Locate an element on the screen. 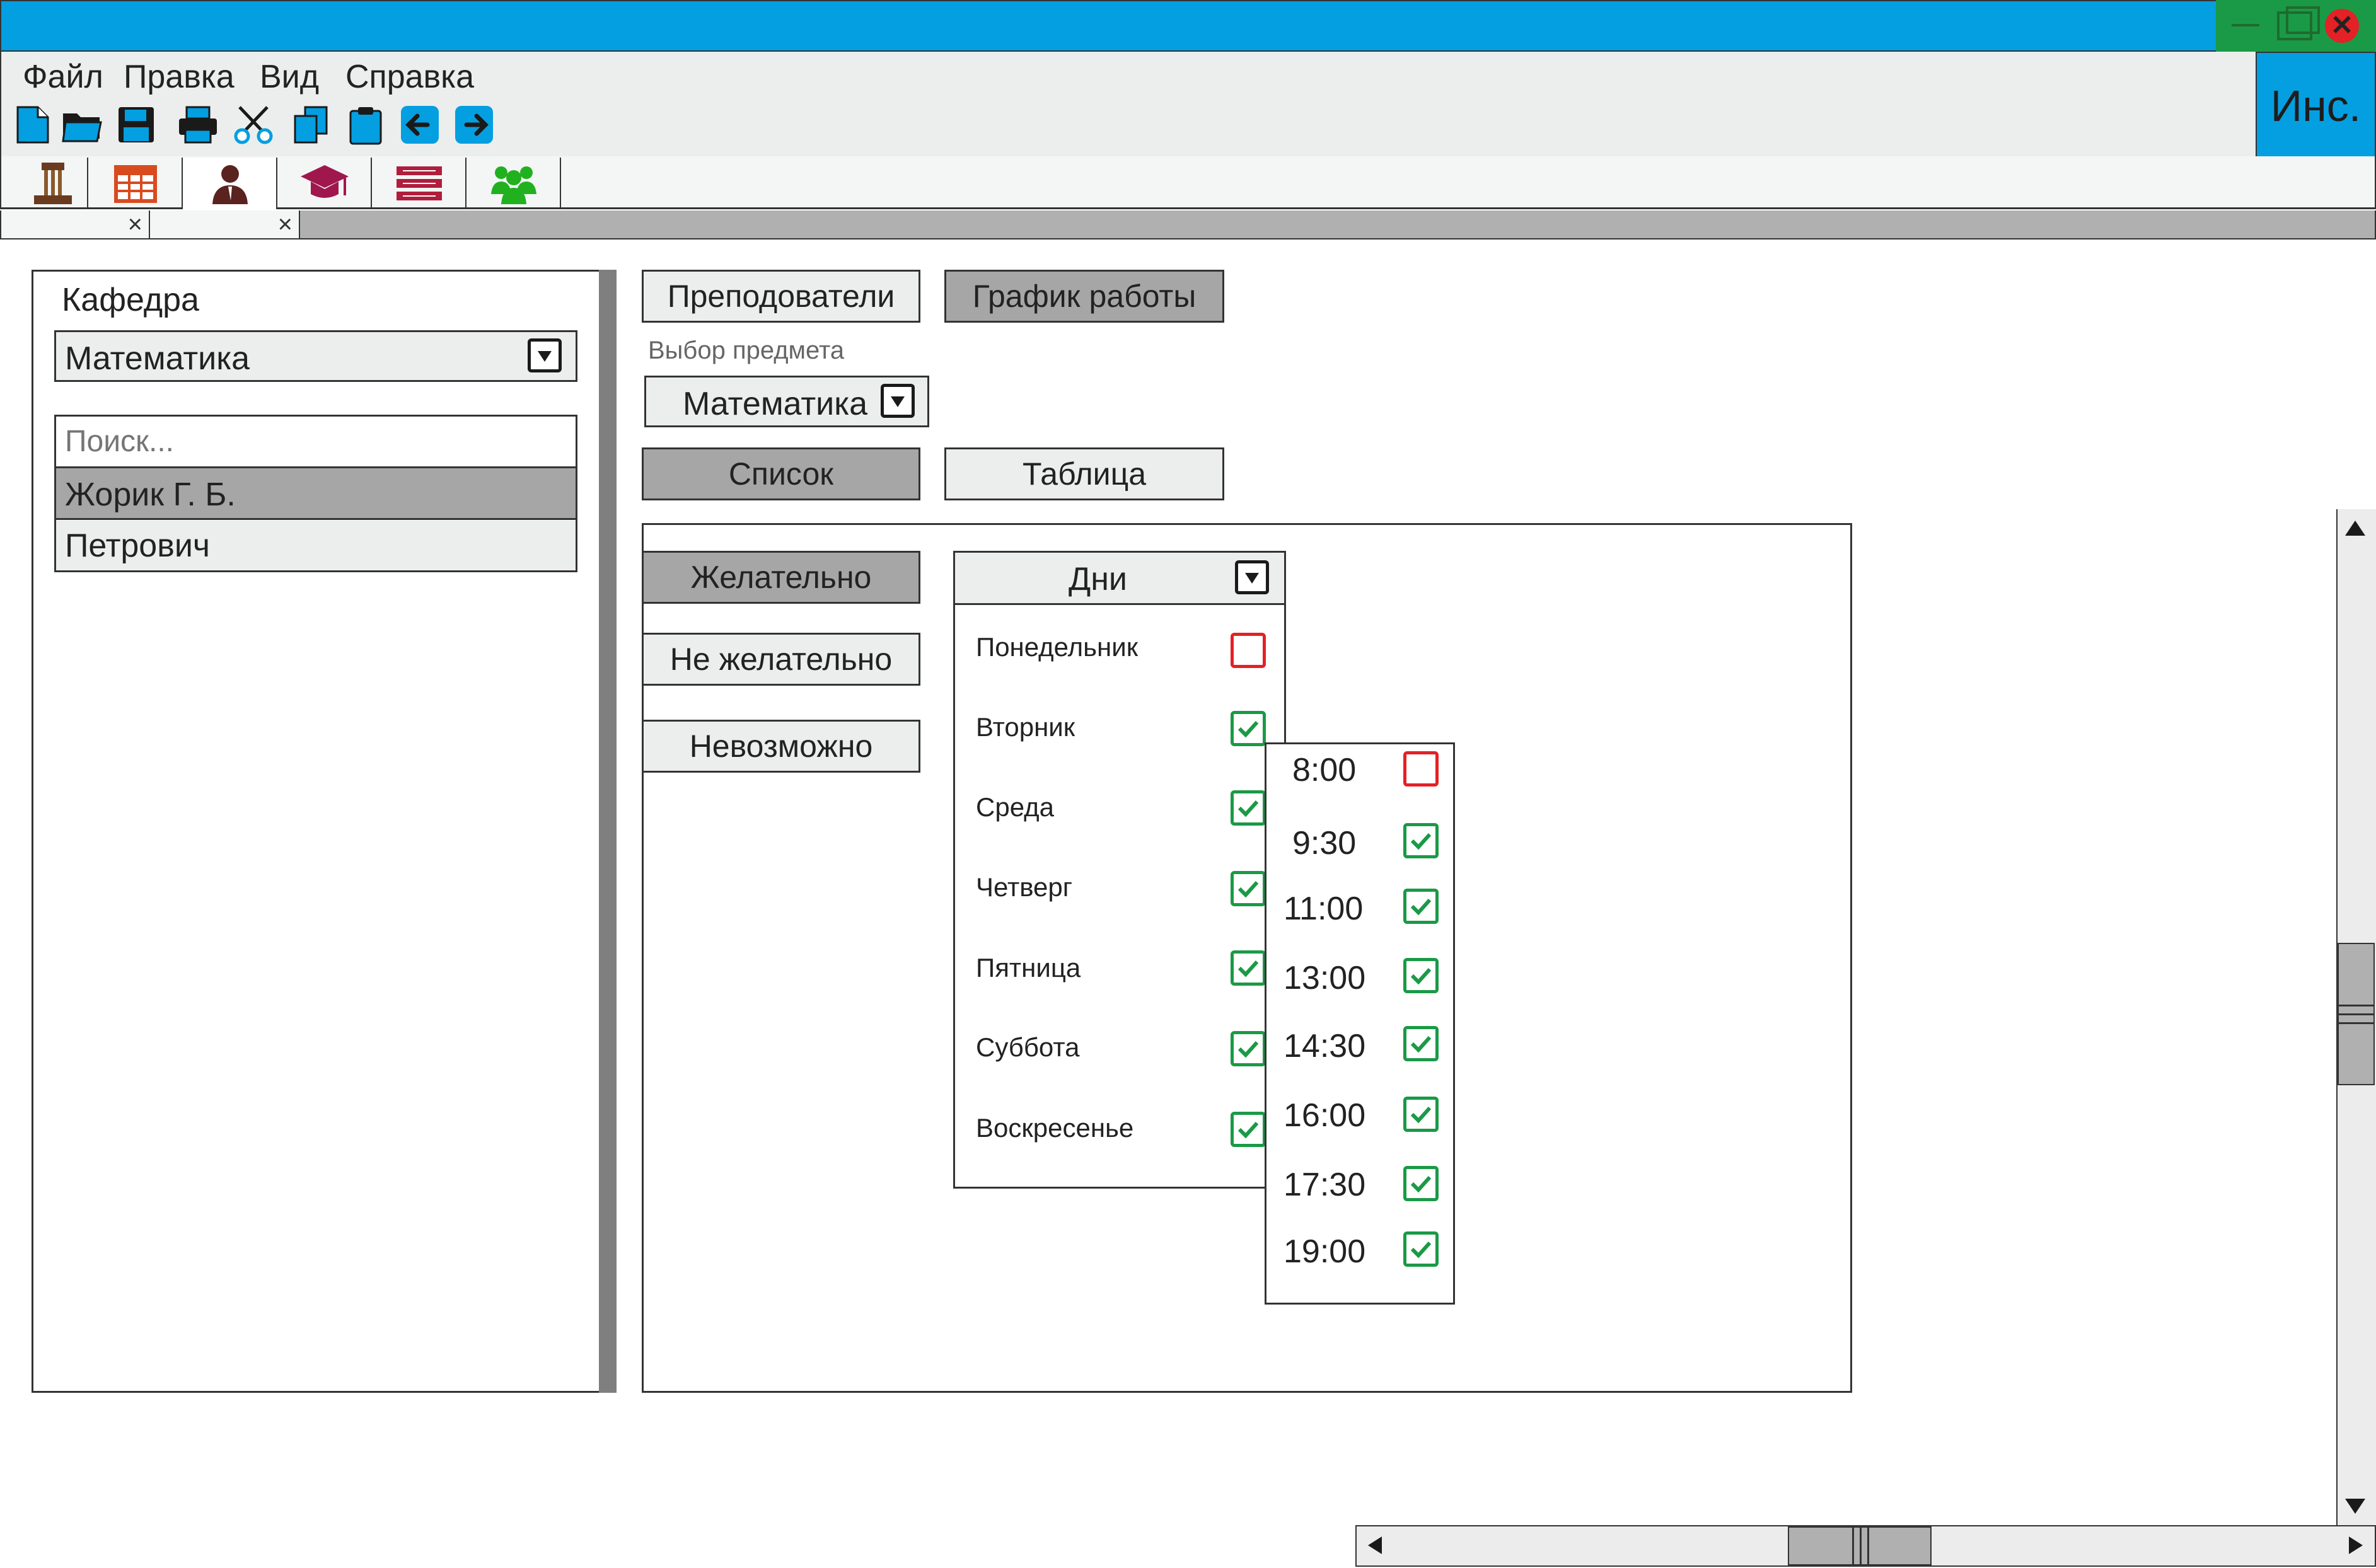  teachers-button: Преподователи is located at coordinates (781, 297).